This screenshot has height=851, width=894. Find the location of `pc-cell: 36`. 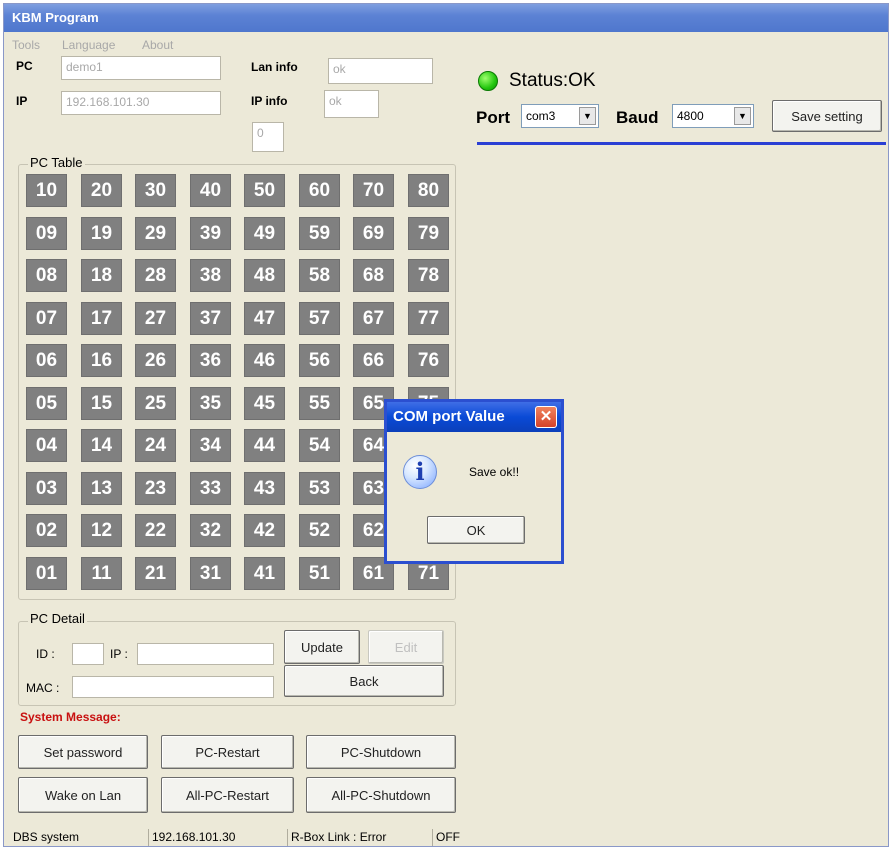

pc-cell: 36 is located at coordinates (210, 360).